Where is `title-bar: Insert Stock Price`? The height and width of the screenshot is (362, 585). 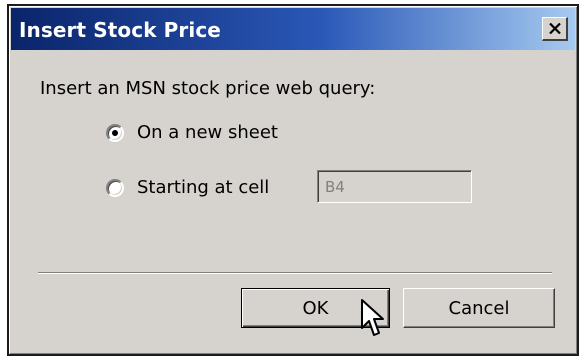
title-bar: Insert Stock Price is located at coordinates (293, 29).